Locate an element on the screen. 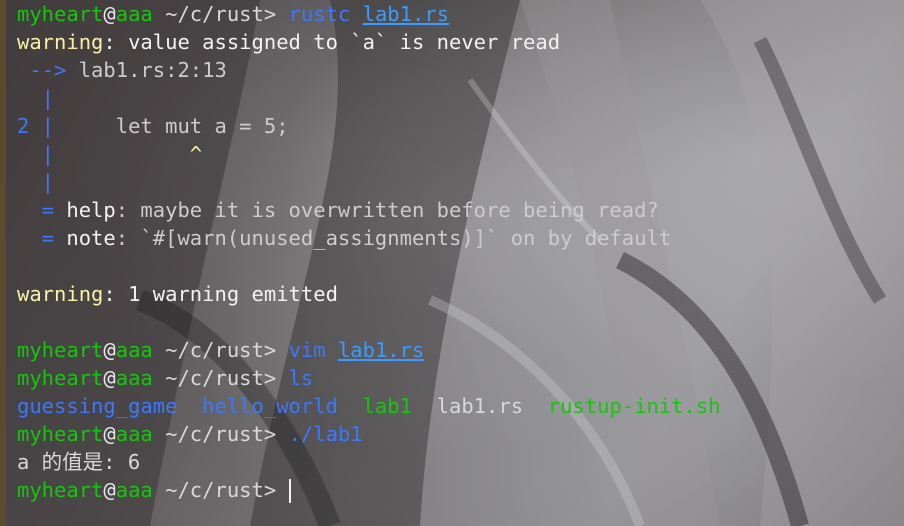 Image resolution: width=904 pixels, height=526 pixels. line-bar: | is located at coordinates (42, 126).